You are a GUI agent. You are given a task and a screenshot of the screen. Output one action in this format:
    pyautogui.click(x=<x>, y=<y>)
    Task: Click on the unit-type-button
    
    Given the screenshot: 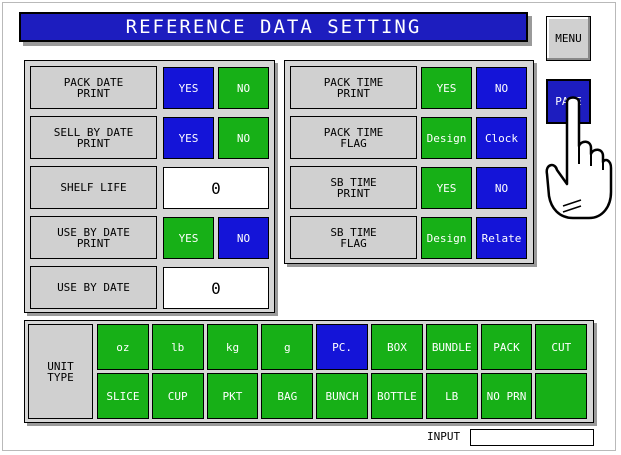 What is the action you would take?
    pyautogui.click(x=561, y=396)
    